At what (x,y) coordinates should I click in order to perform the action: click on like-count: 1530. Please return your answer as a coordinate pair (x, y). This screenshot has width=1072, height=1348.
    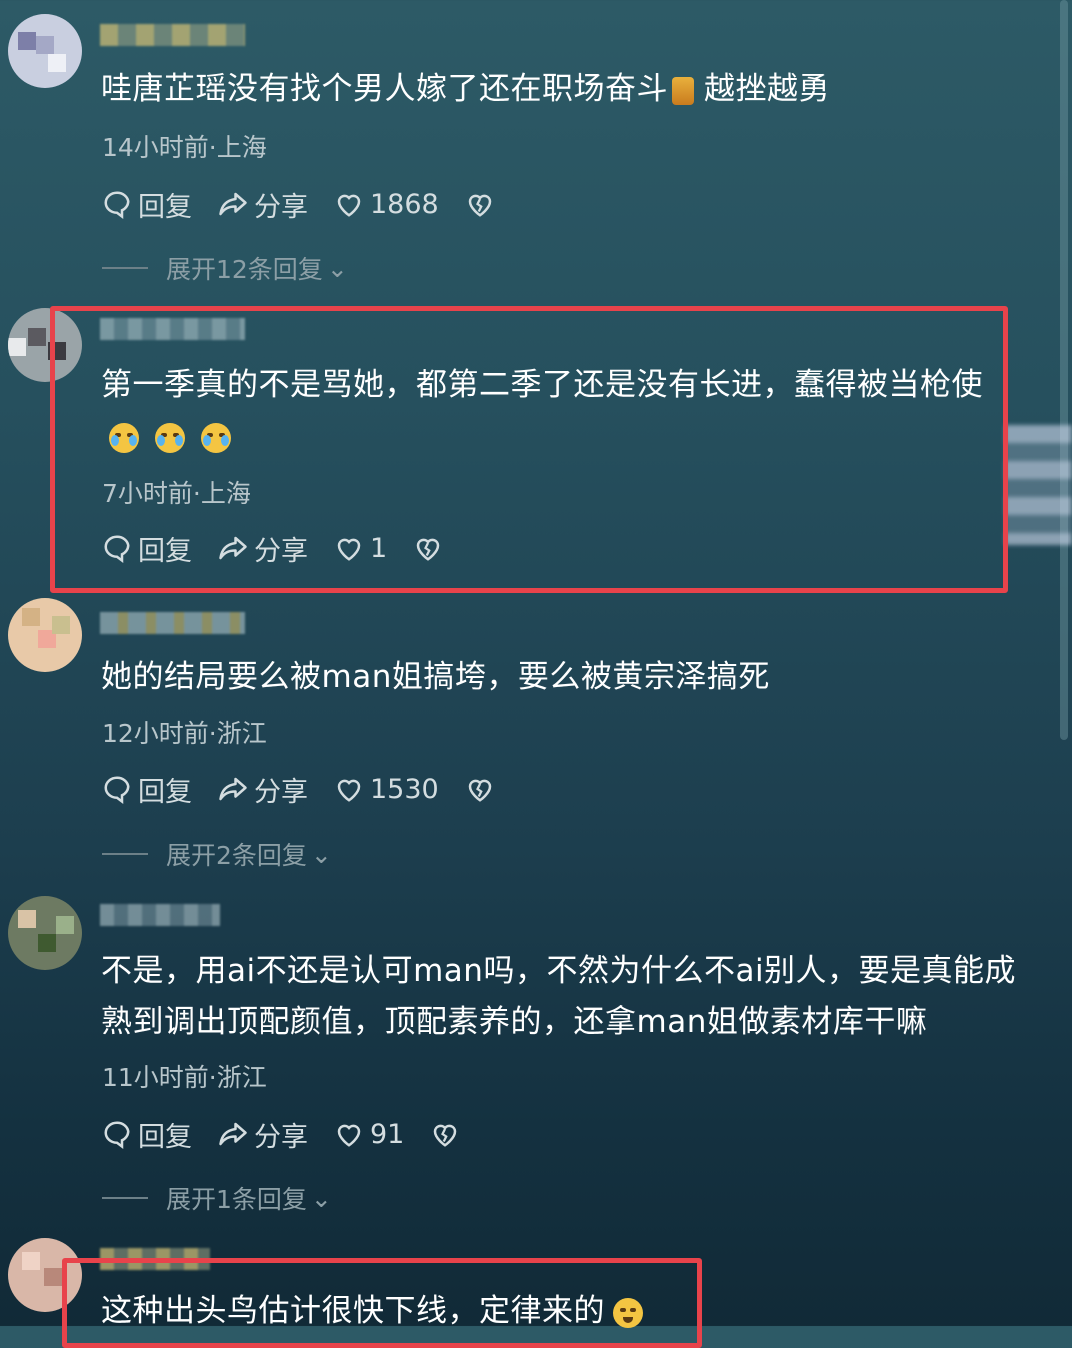
    Looking at the image, I should click on (404, 789).